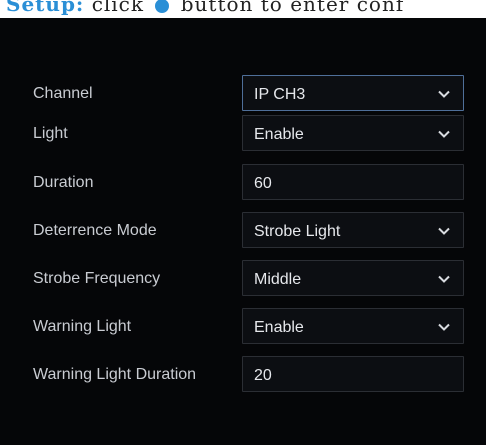 This screenshot has height=445, width=486. Describe the element at coordinates (353, 278) in the screenshot. I see `strobe-frequency-select: Middle` at that location.